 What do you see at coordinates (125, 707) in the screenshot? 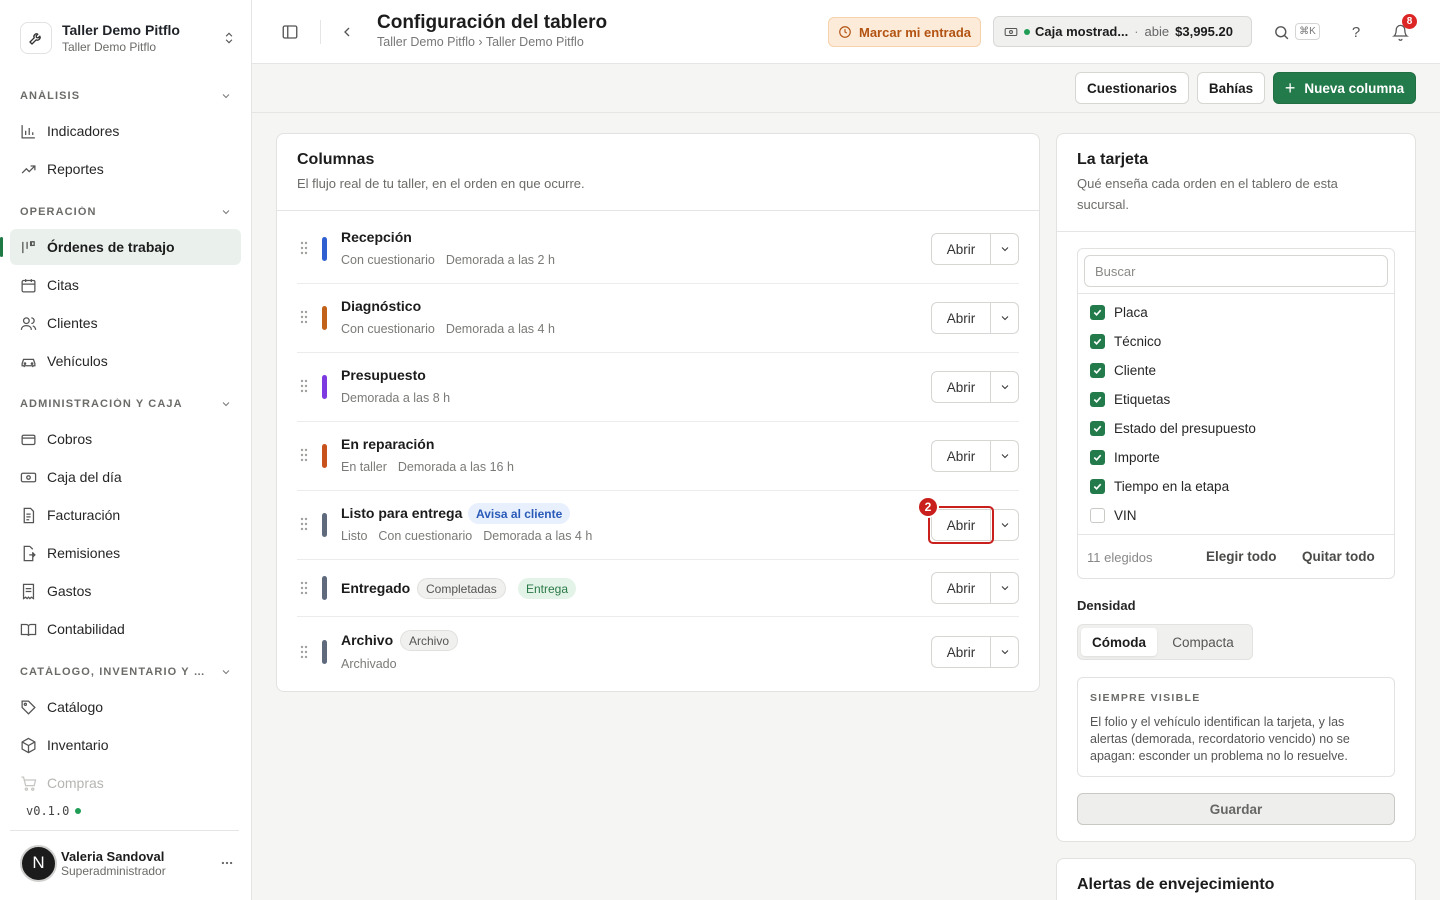
I see `sidebar-item-catalogo: Catálogo` at bounding box center [125, 707].